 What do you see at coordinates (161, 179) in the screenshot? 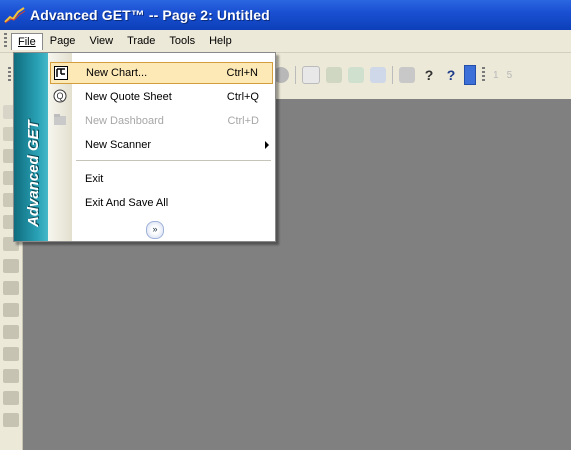
I see `menu-item-exit: Exit` at bounding box center [161, 179].